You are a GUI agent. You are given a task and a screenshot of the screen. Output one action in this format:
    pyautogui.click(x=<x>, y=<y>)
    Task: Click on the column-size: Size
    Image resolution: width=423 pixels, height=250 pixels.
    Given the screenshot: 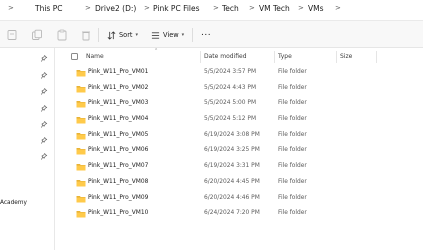 What is the action you would take?
    pyautogui.click(x=346, y=56)
    